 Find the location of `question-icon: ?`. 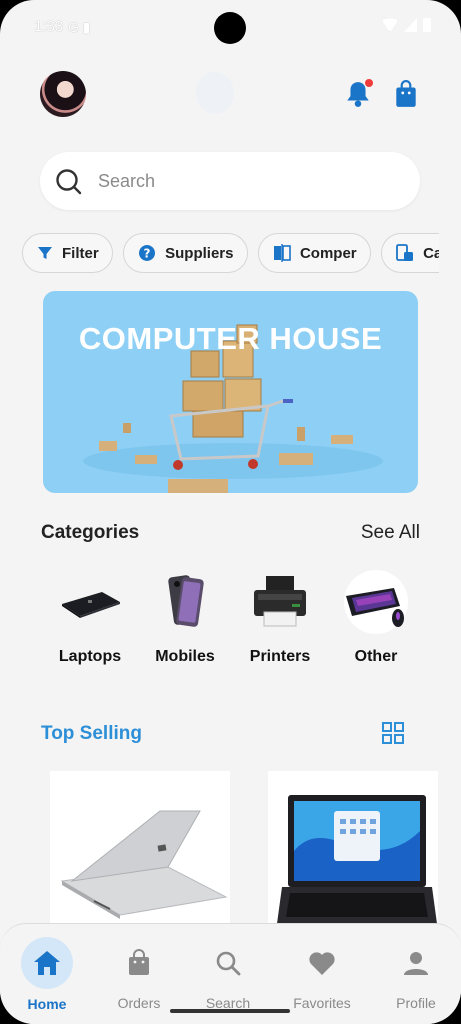

question-icon: ? is located at coordinates (147, 253).